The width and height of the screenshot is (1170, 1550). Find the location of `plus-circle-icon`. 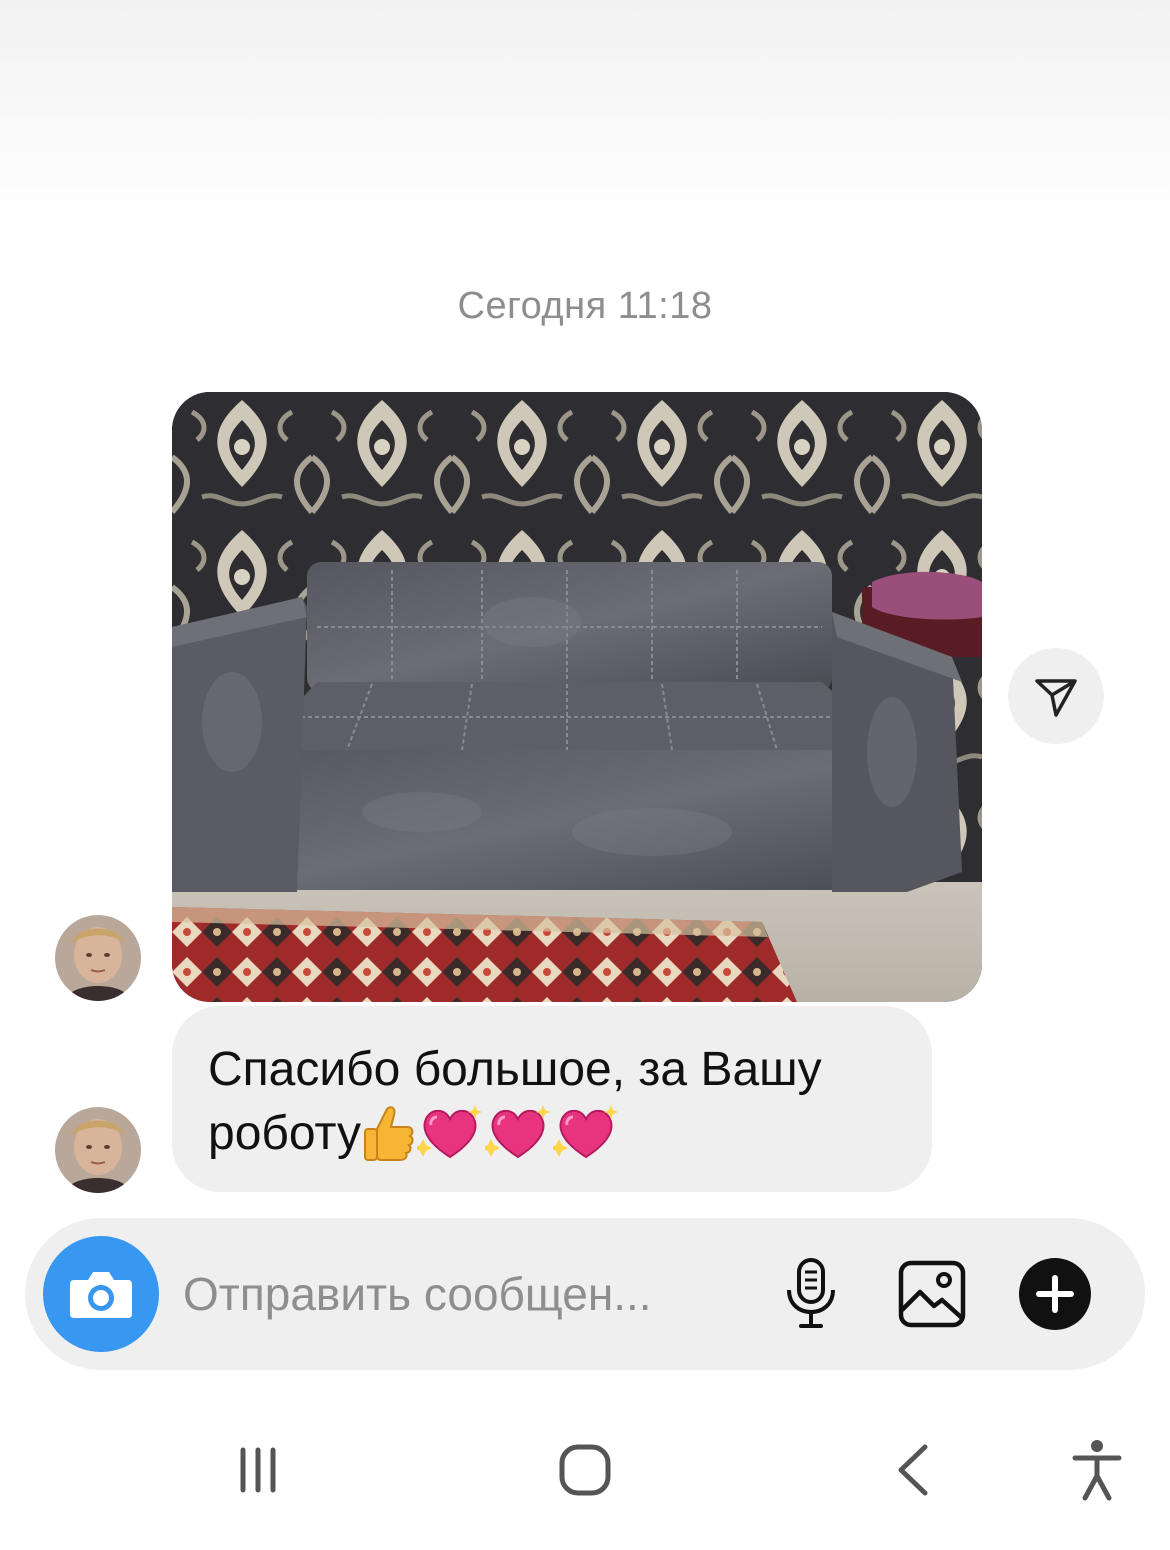

plus-circle-icon is located at coordinates (1055, 1294).